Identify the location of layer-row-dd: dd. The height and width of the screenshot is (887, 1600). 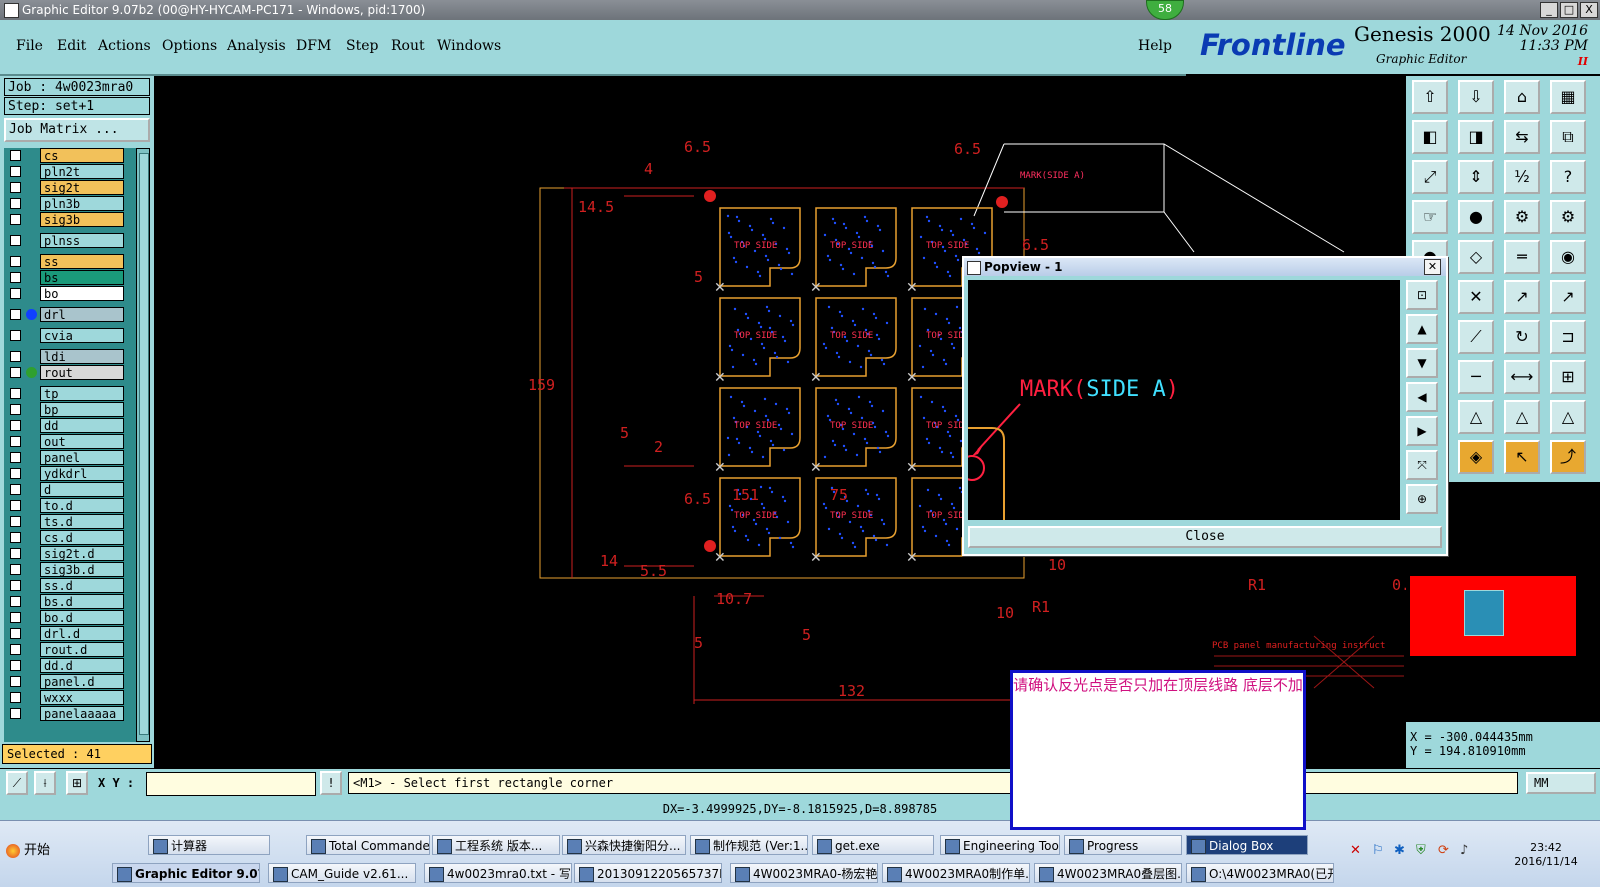
(64, 425).